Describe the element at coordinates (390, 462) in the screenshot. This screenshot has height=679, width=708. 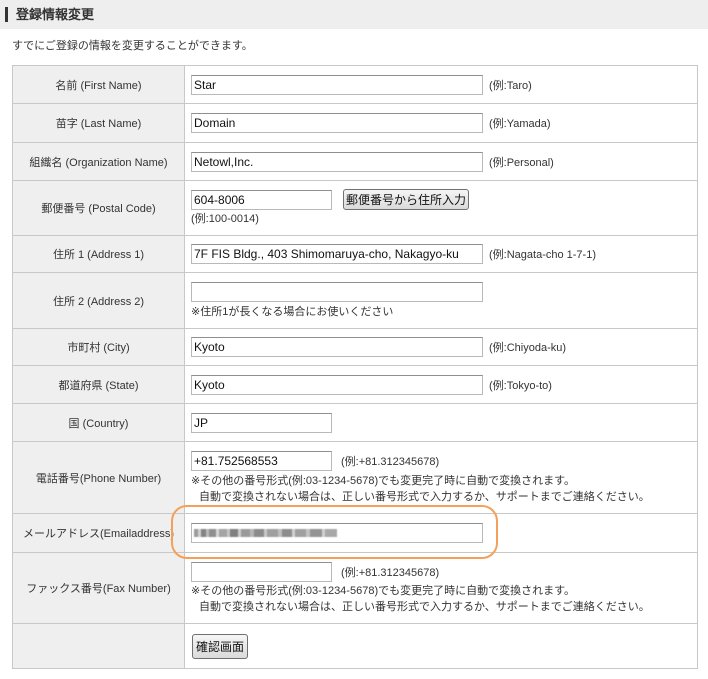
I see `phone-example: (例:+81.312345678)` at that location.